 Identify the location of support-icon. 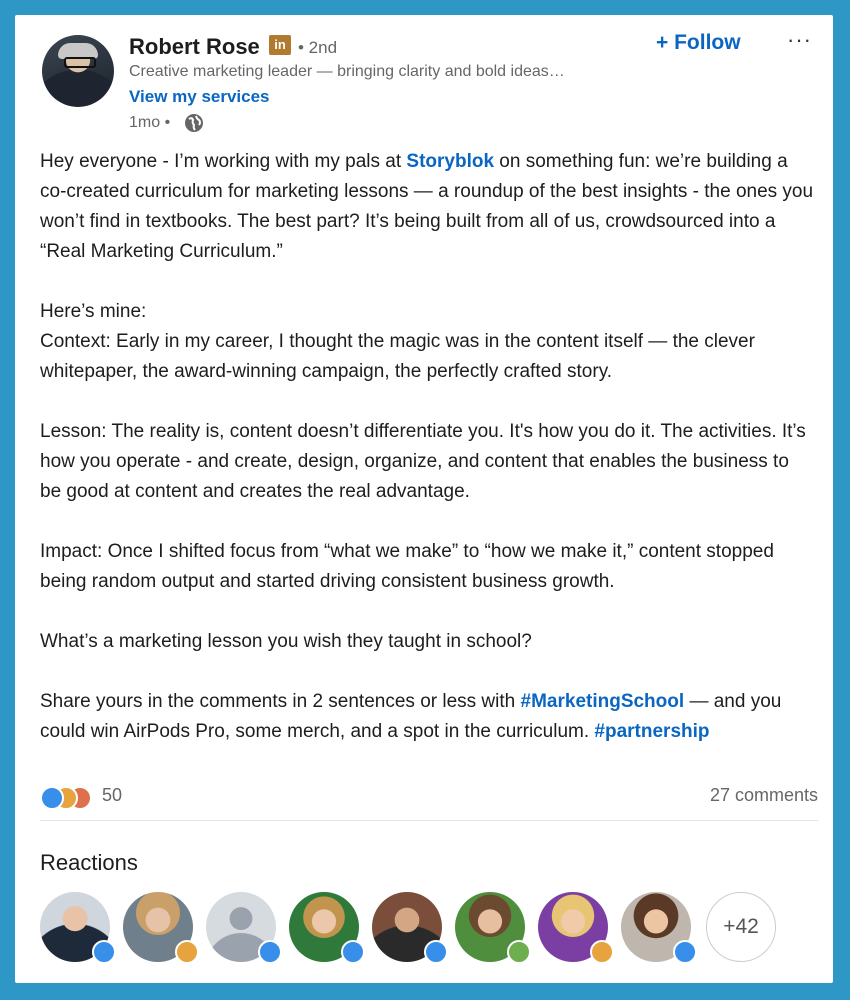
(519, 952).